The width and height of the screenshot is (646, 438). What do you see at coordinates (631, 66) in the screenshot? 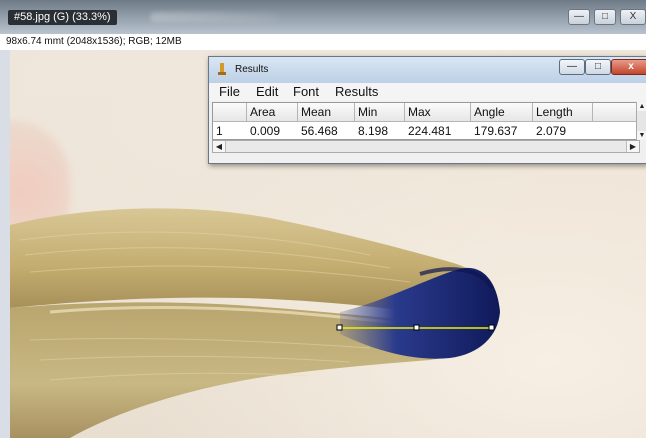
I see `close-icon: x` at bounding box center [631, 66].